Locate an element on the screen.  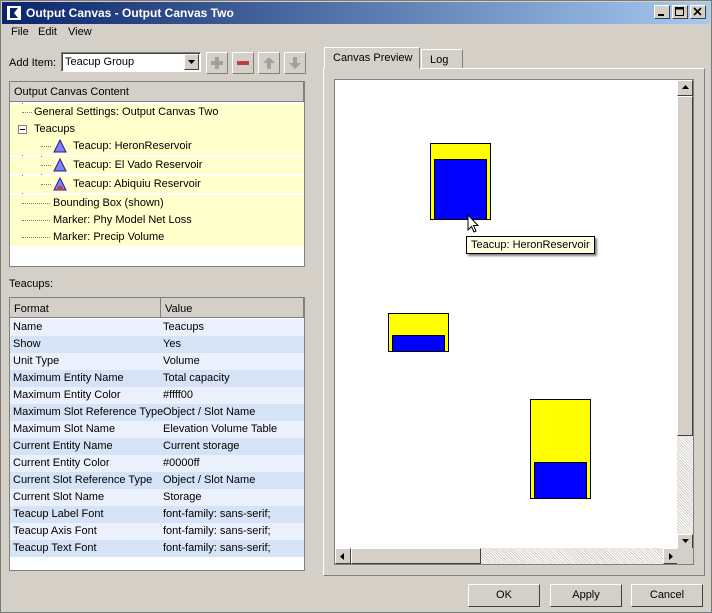
property-format-cell: Show is located at coordinates (27, 344).